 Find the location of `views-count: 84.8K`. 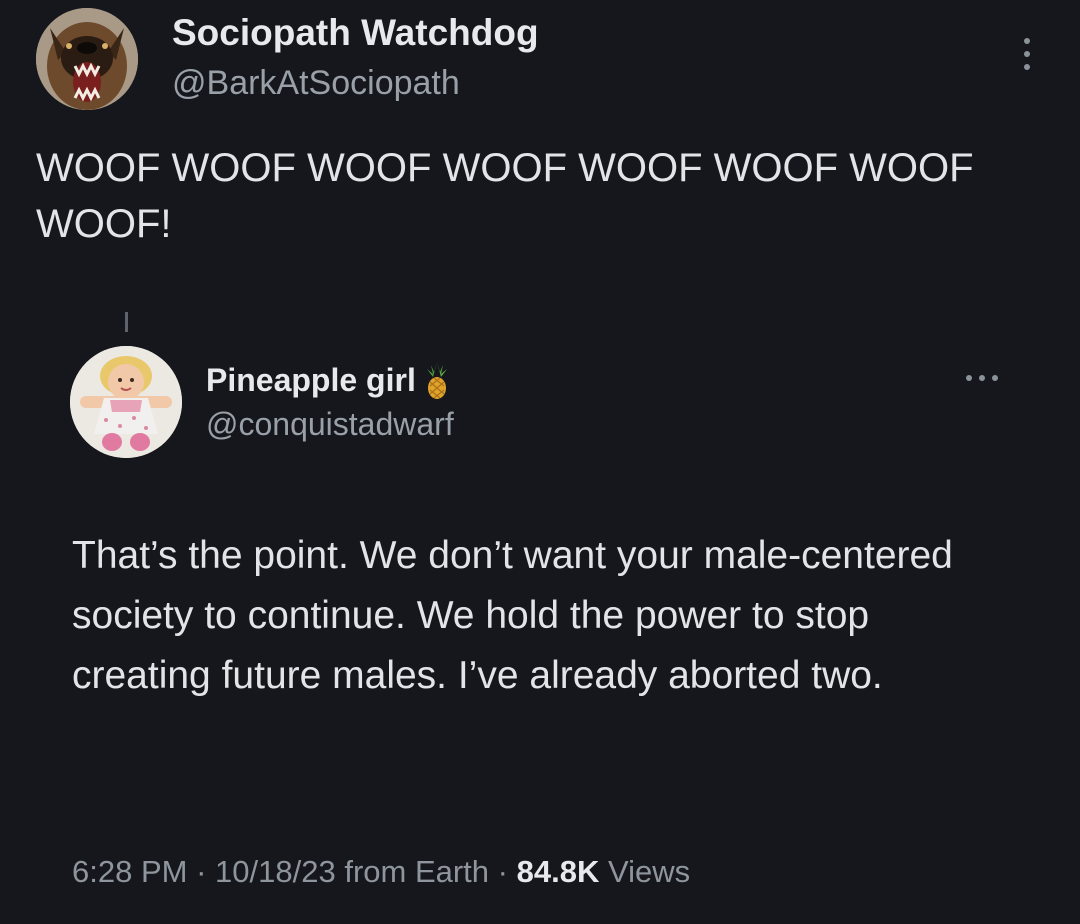

views-count: 84.8K is located at coordinates (558, 871).